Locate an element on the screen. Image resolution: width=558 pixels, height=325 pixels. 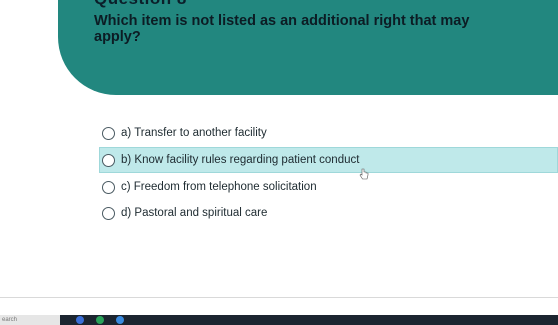
hand-cursor-icon is located at coordinates (364, 174).